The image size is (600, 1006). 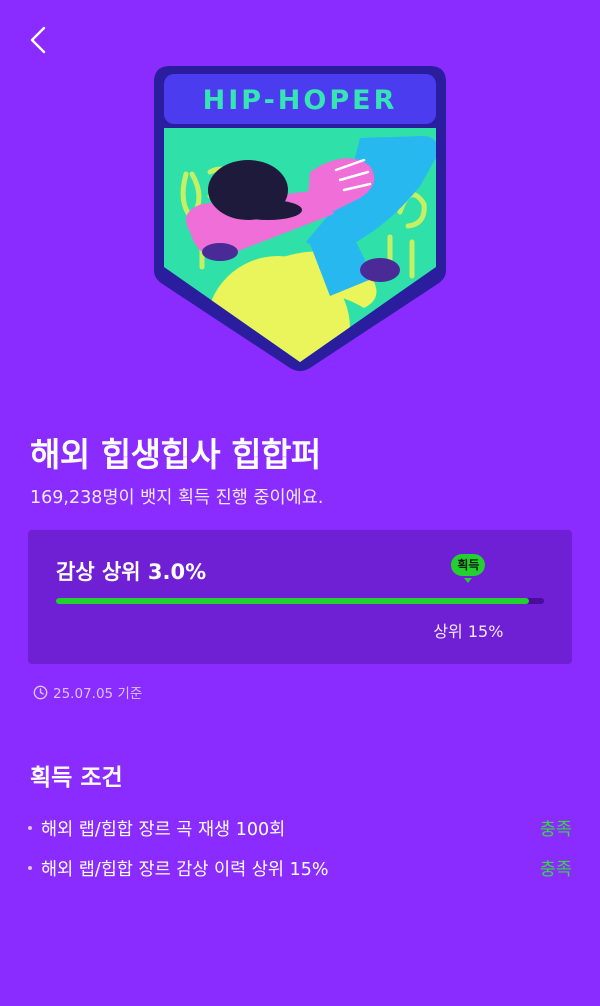 I want to click on basis-date: 25.07.05 기준, so click(x=87, y=692).